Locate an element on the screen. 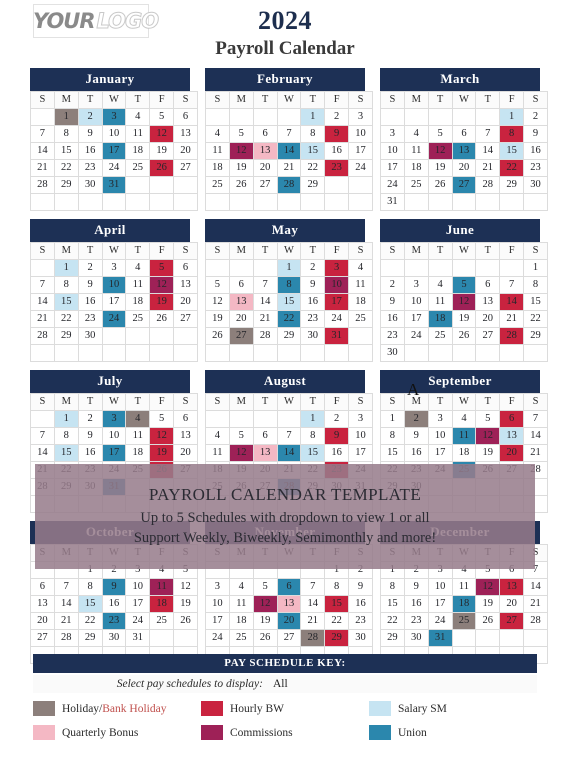 The width and height of the screenshot is (570, 770). key-item-salary-sm: Salary SM is located at coordinates (453, 708).